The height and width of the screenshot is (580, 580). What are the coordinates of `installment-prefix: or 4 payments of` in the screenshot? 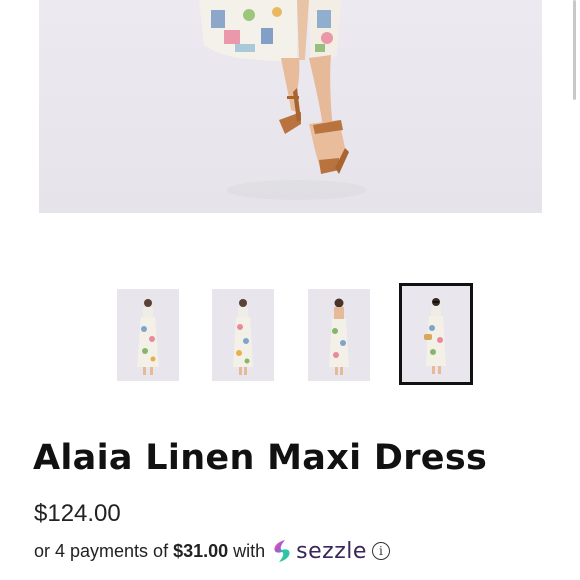 It's located at (101, 550).